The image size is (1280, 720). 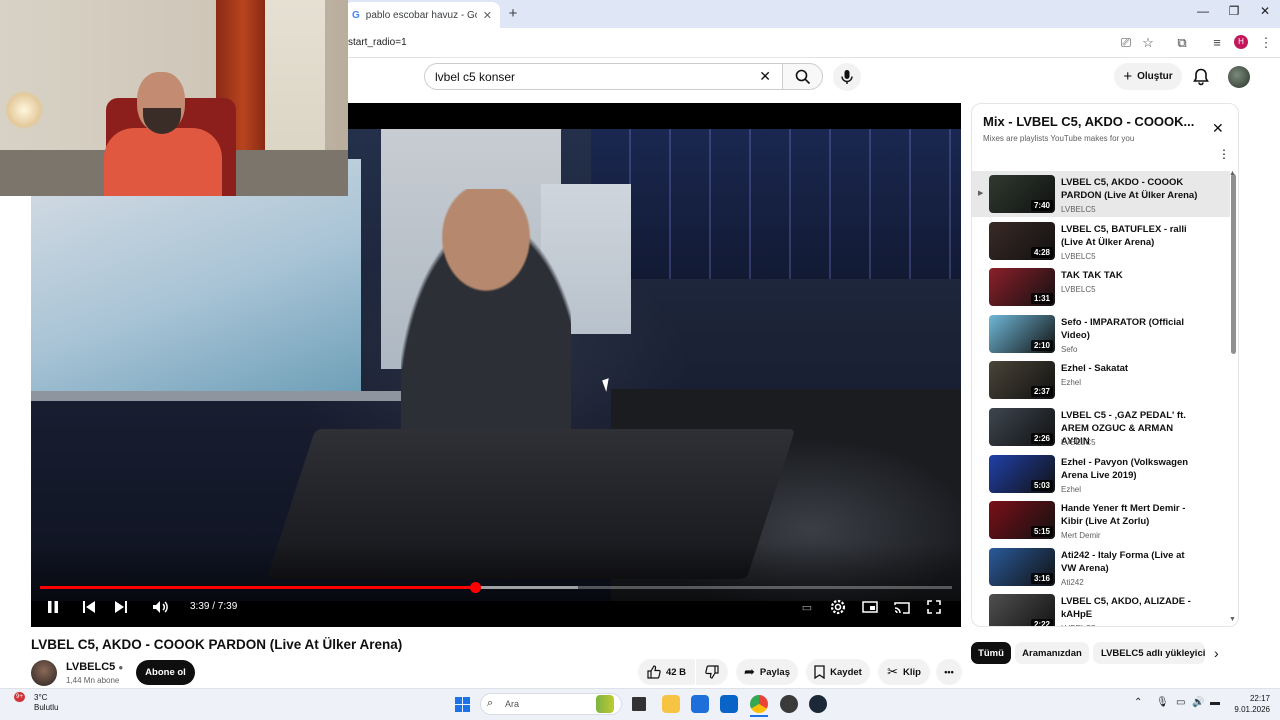 I want to click on playlist-item-title: TAK TAK TAK, so click(x=1131, y=275).